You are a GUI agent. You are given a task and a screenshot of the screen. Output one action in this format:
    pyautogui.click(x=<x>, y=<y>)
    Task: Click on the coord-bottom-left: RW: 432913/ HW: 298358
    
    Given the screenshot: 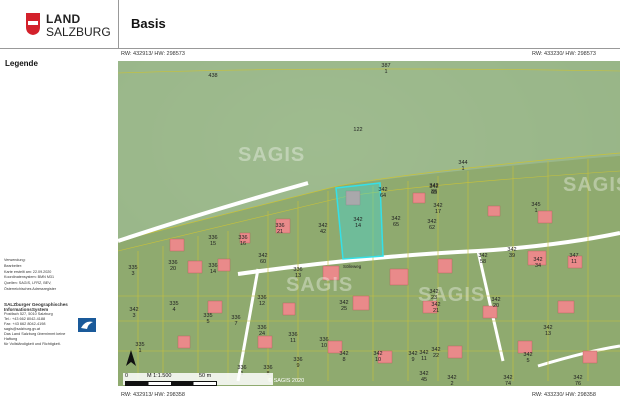 What is the action you would take?
    pyautogui.click(x=153, y=395)
    